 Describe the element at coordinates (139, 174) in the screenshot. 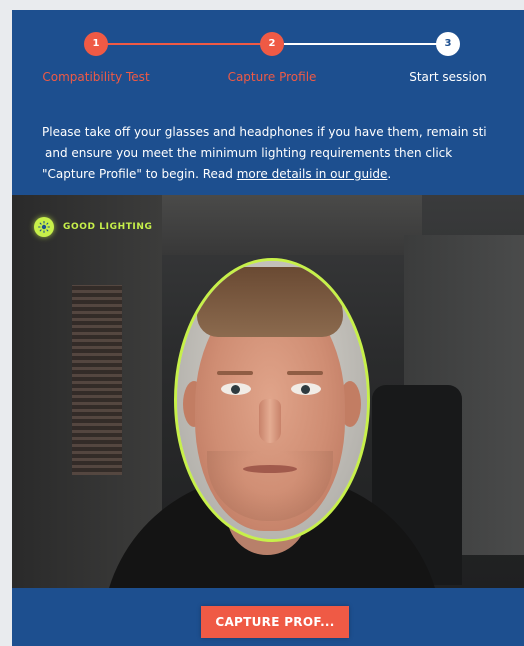

I see `instructions-line-3-text: "Capture Profile" to begin. Read` at that location.